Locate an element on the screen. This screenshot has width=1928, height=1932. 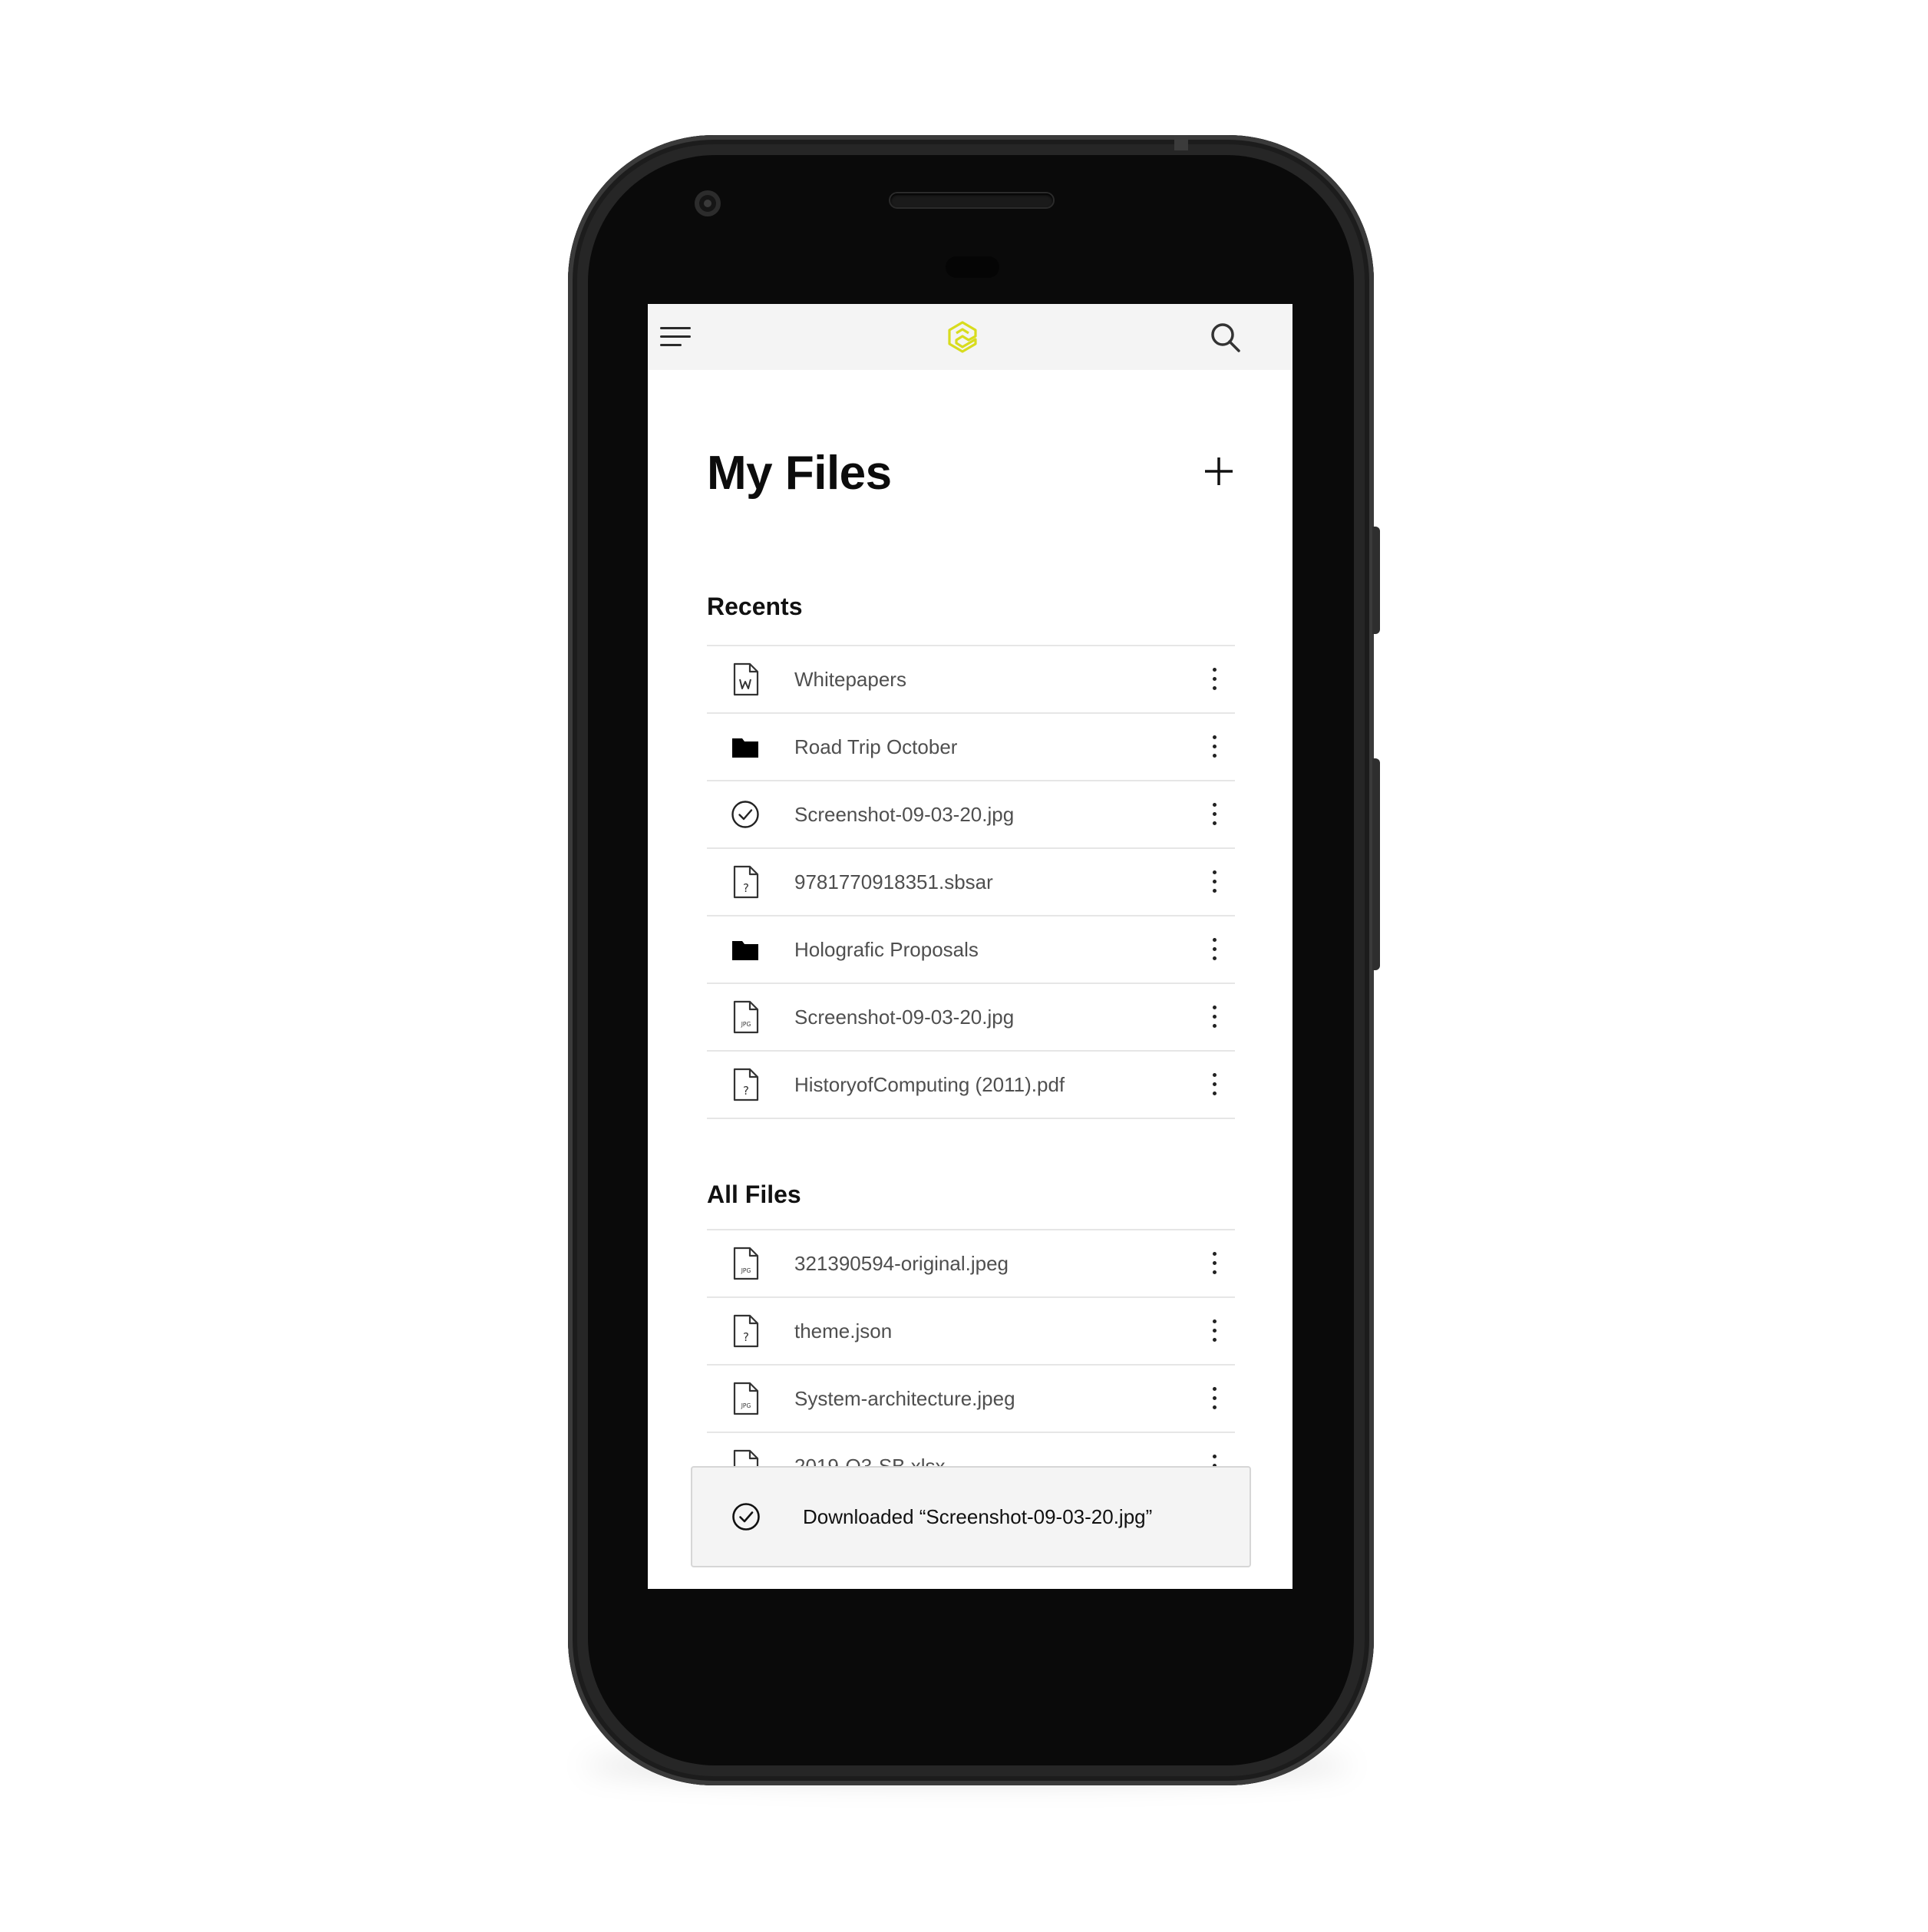
file-row: JPG 321390594-original.jpeg is located at coordinates (971, 1264).